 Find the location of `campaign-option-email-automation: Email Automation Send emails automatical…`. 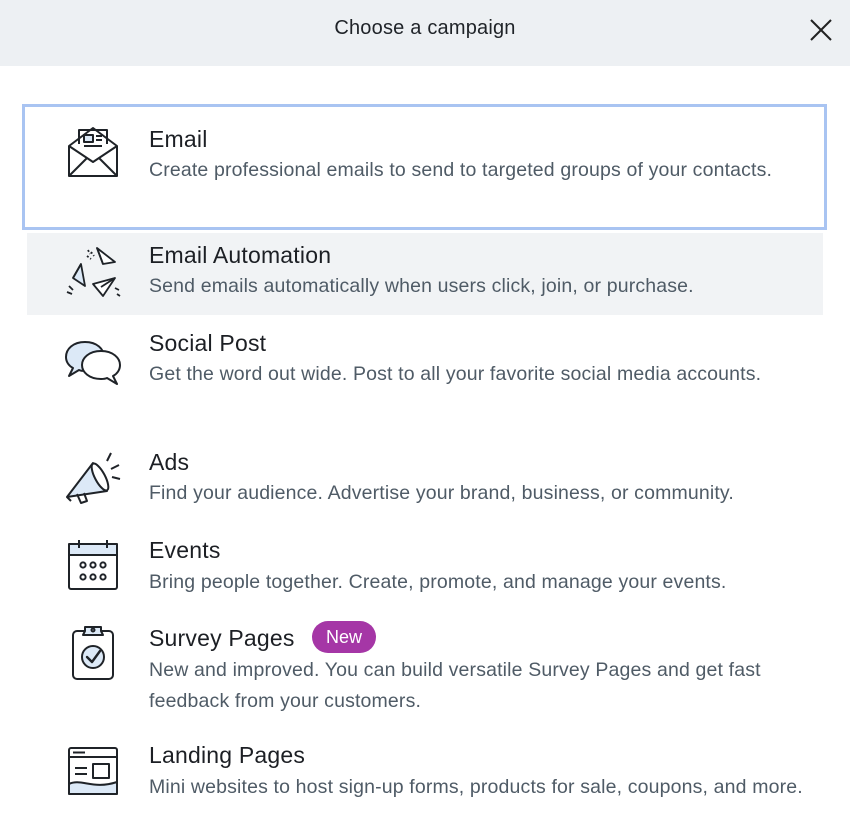

campaign-option-email-automation: Email Automation Send emails automatical… is located at coordinates (425, 274).